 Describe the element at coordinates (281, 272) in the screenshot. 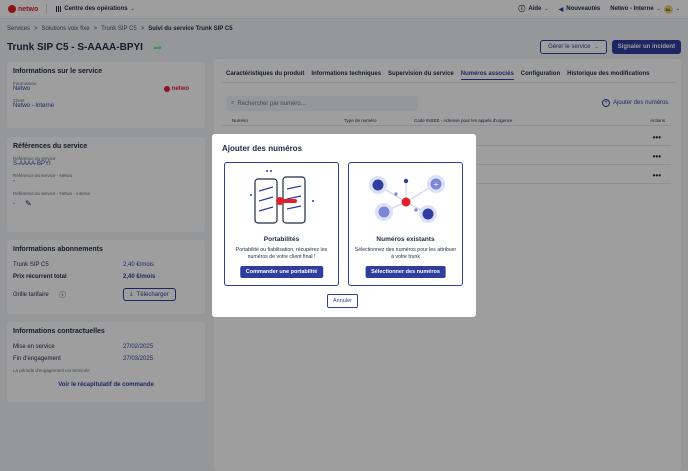

I see `order-portability-button: Commander une portabilité` at that location.